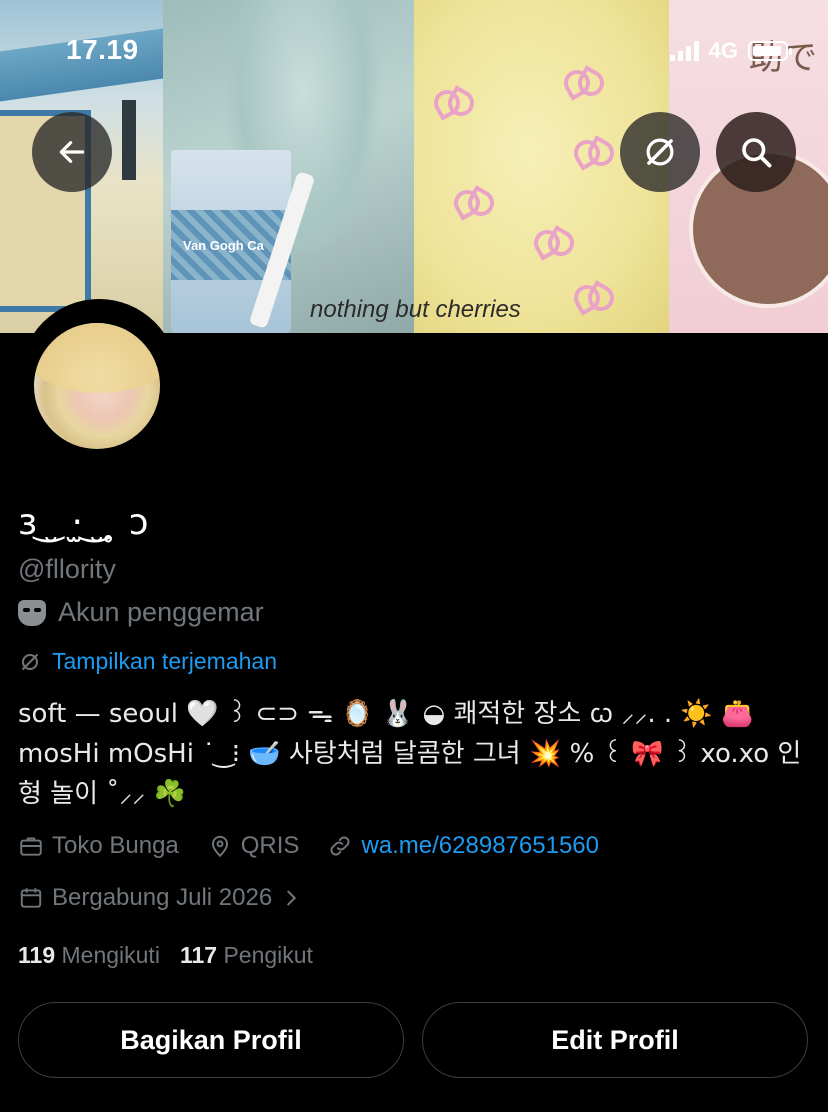 This screenshot has height=1112, width=828. Describe the element at coordinates (288, 166) in the screenshot. I see `banner-panel-deer-cup: Van Gogh Ca` at that location.